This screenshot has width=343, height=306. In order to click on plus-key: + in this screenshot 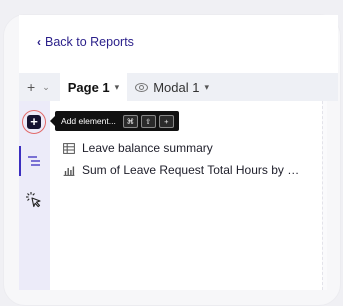, I will do `click(166, 121)`.